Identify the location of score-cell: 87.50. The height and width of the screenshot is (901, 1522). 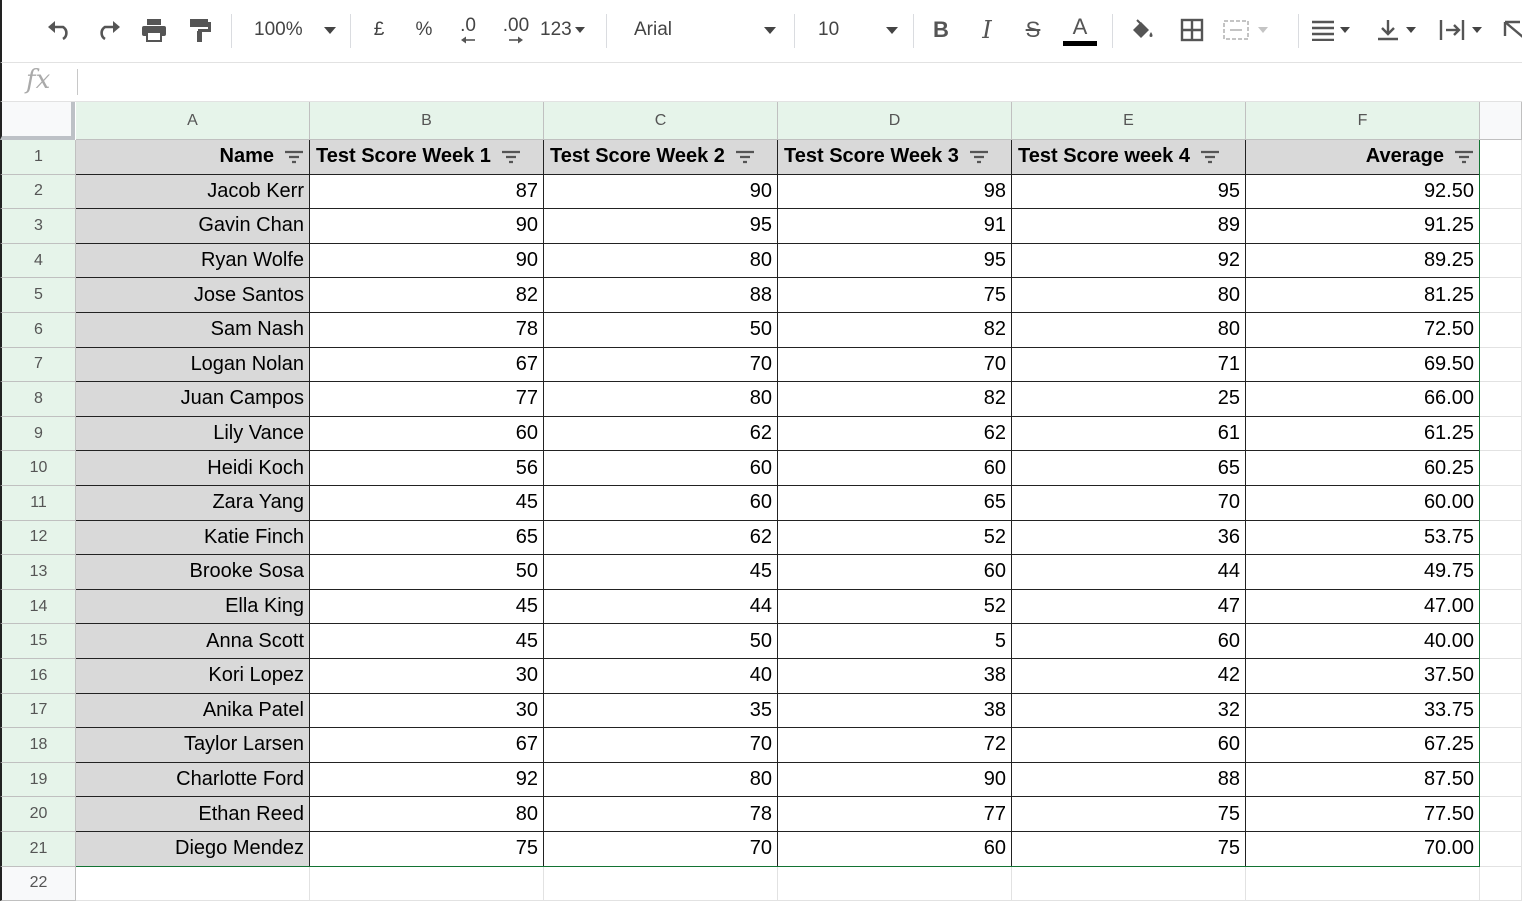
(1363, 780).